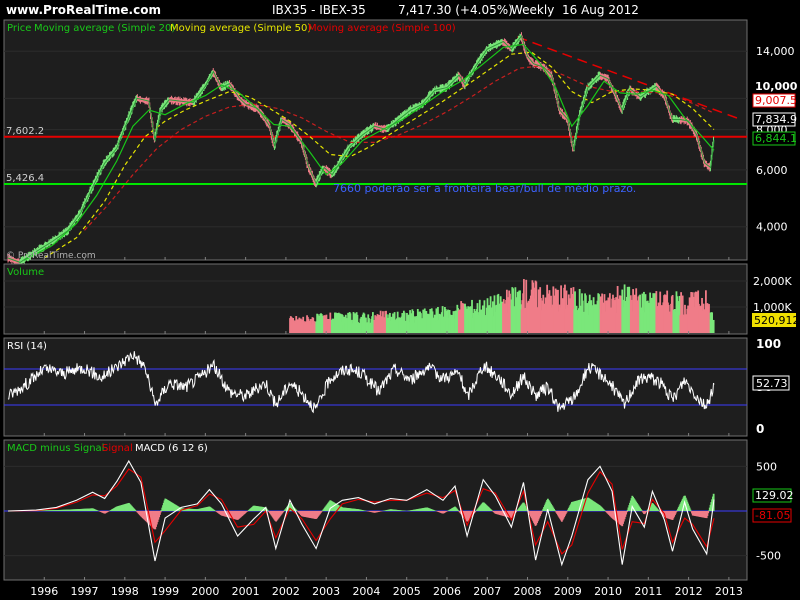 Image resolution: width=800 pixels, height=600 pixels. I want to click on x-axis-label: 2009, so click(568, 591).